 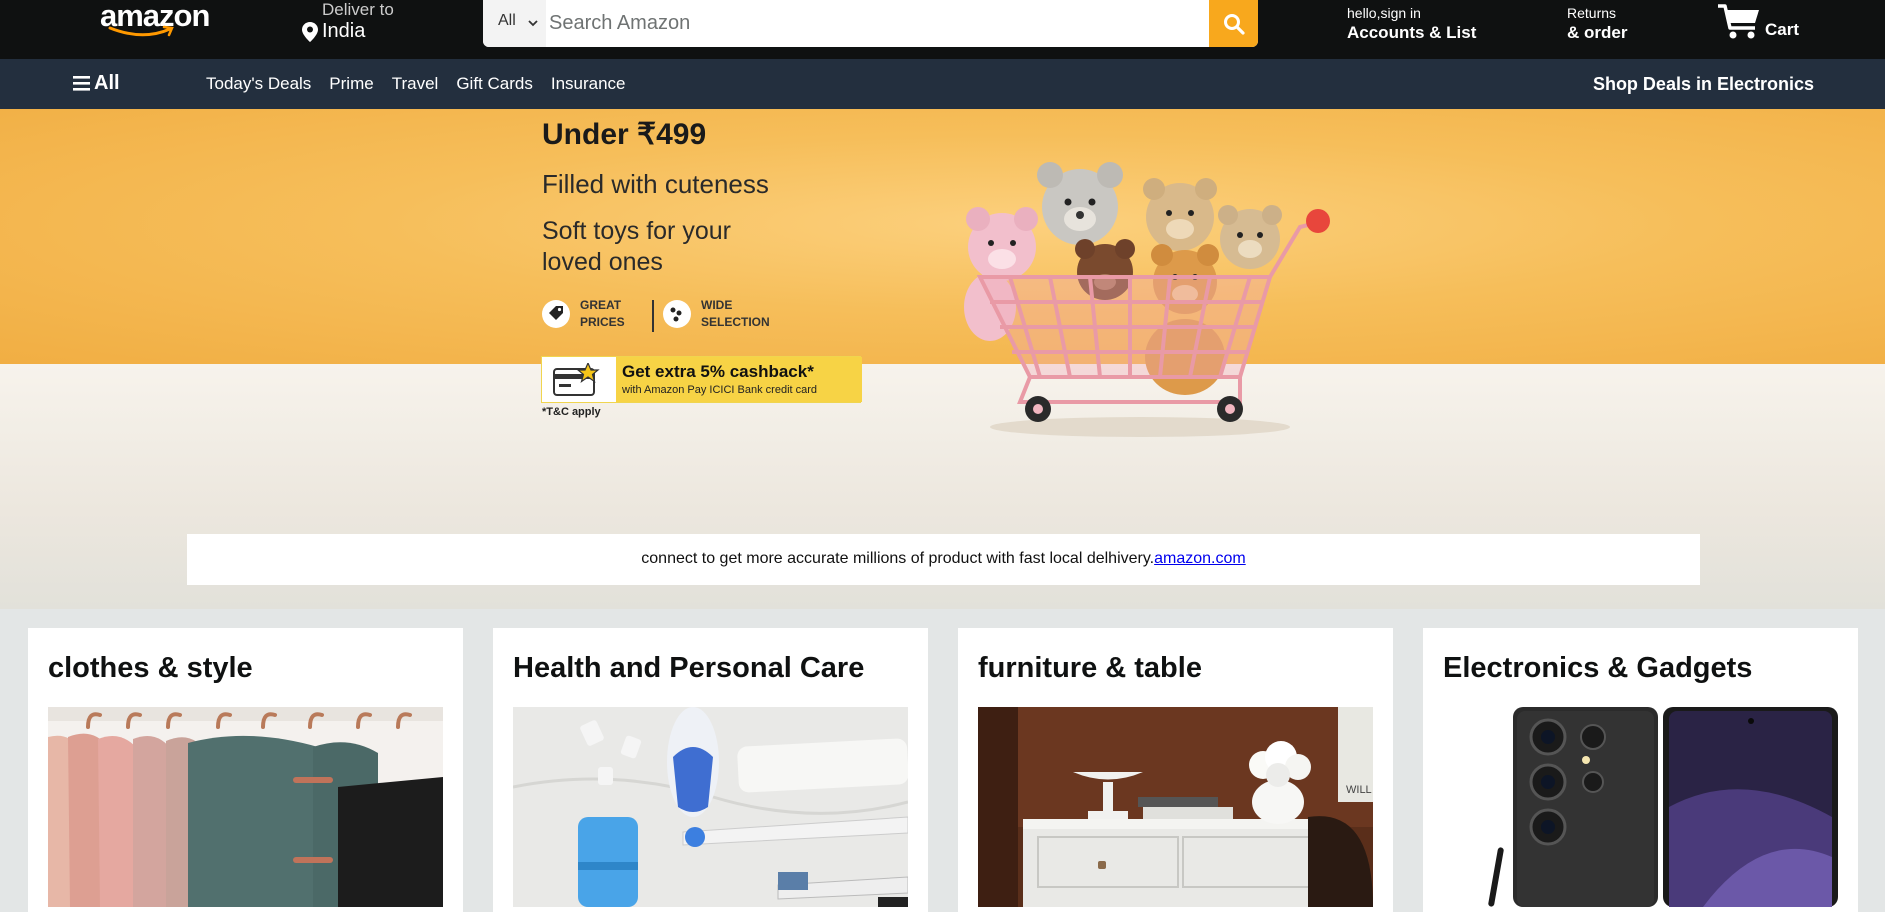 I want to click on nav-link-insurance: Insurance, so click(x=588, y=84).